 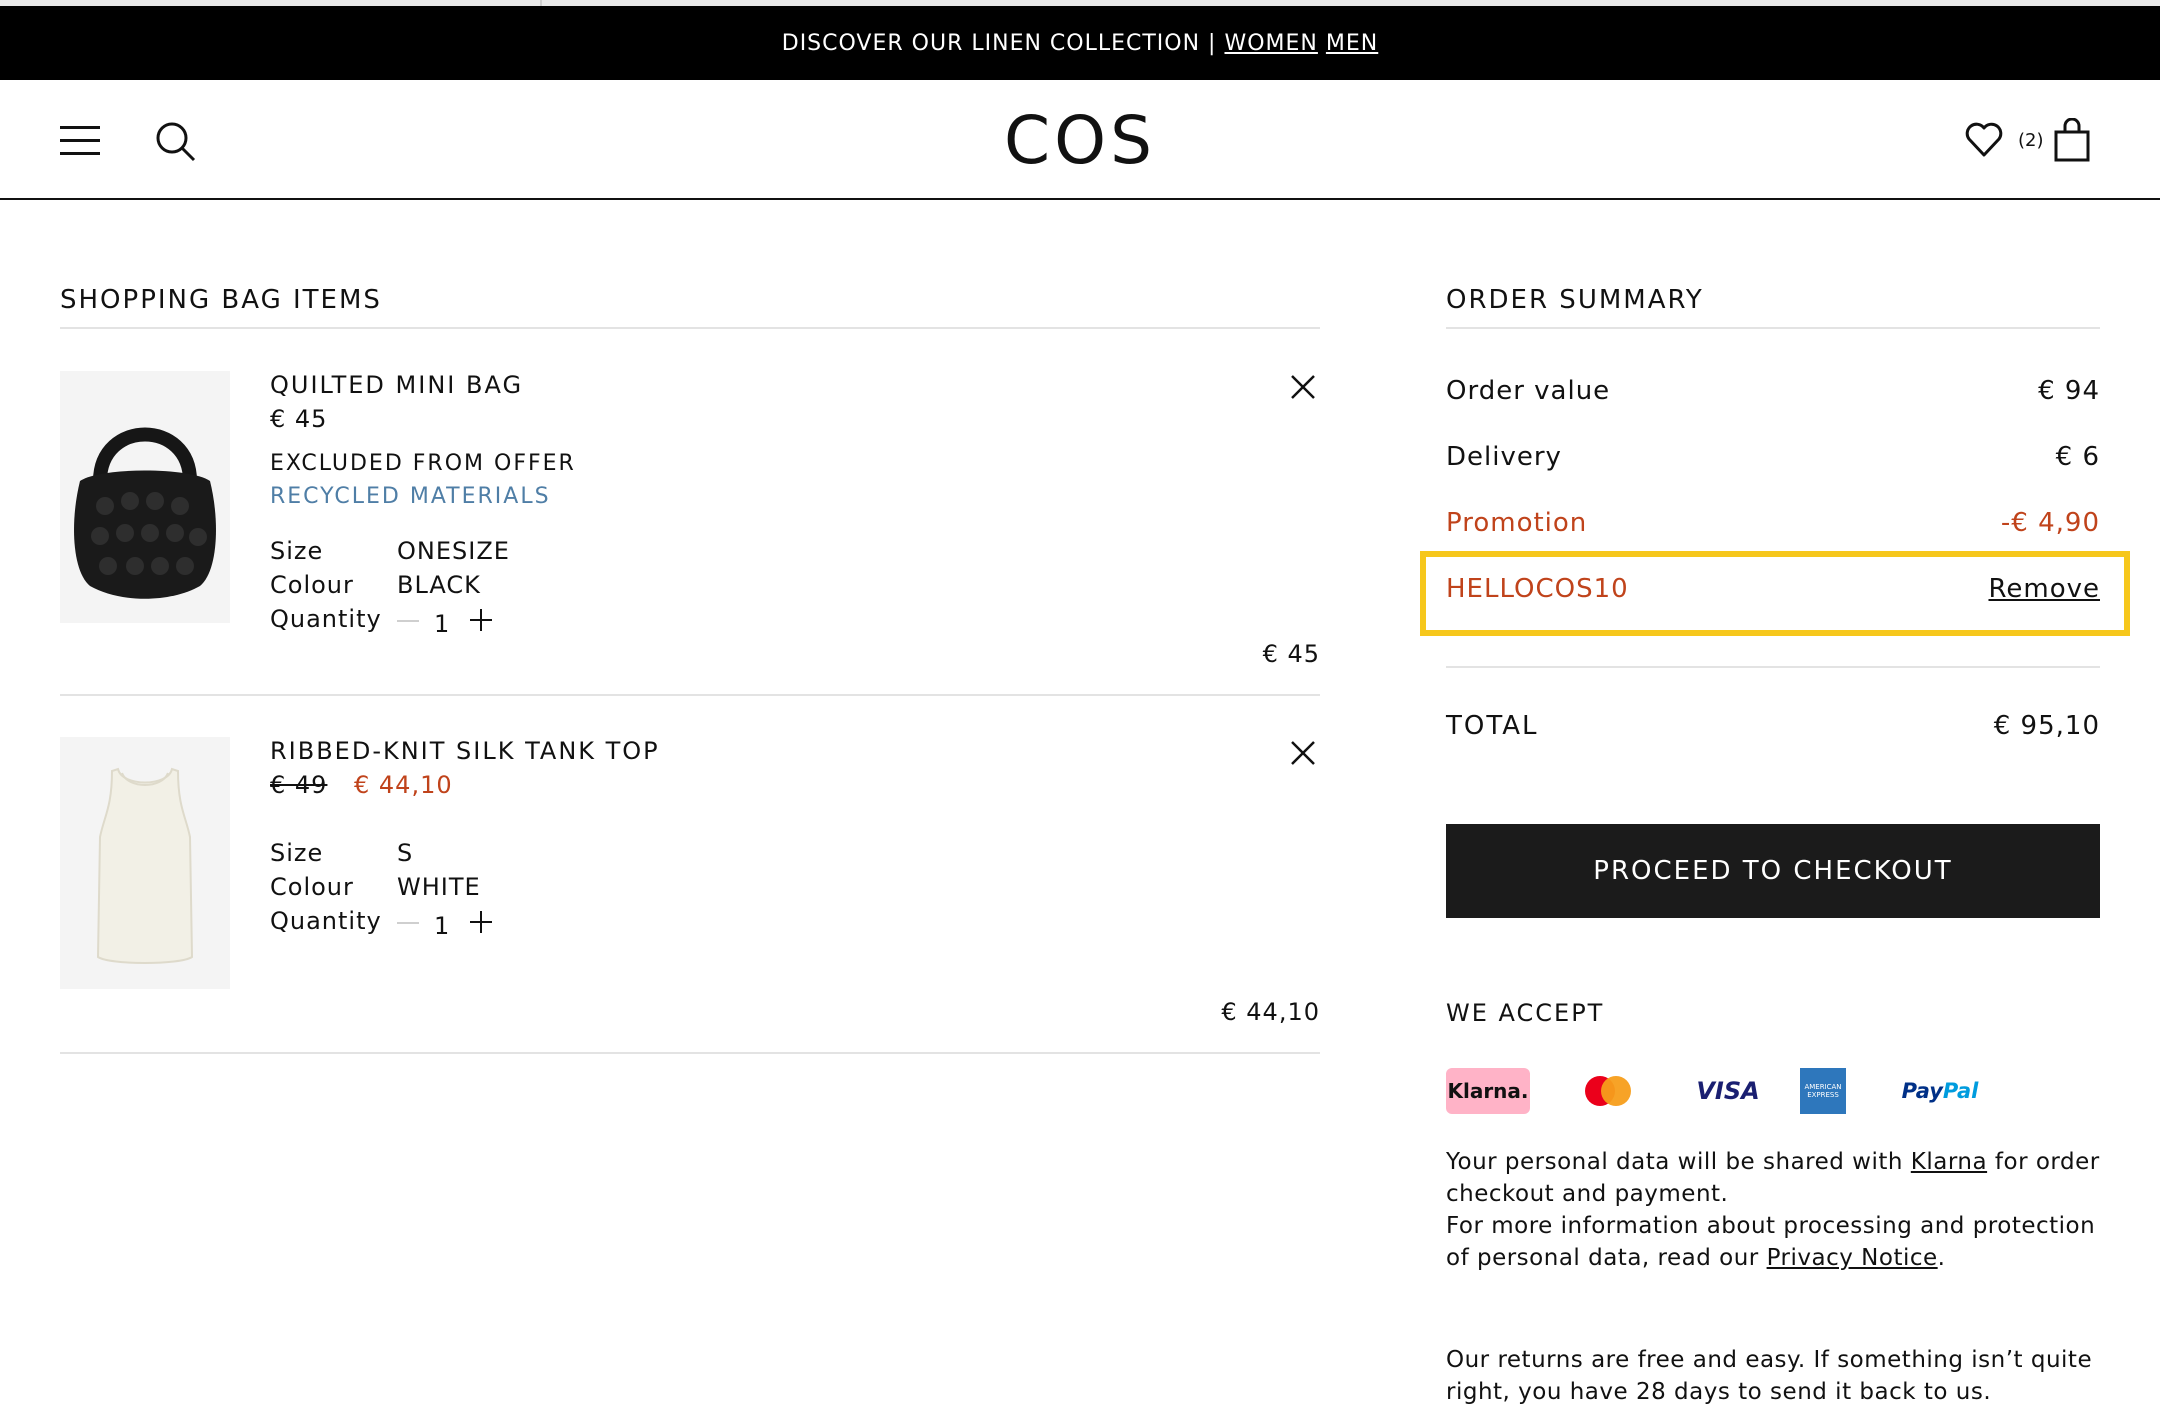 I want to click on paypal-pay: Pay, so click(x=1922, y=1091).